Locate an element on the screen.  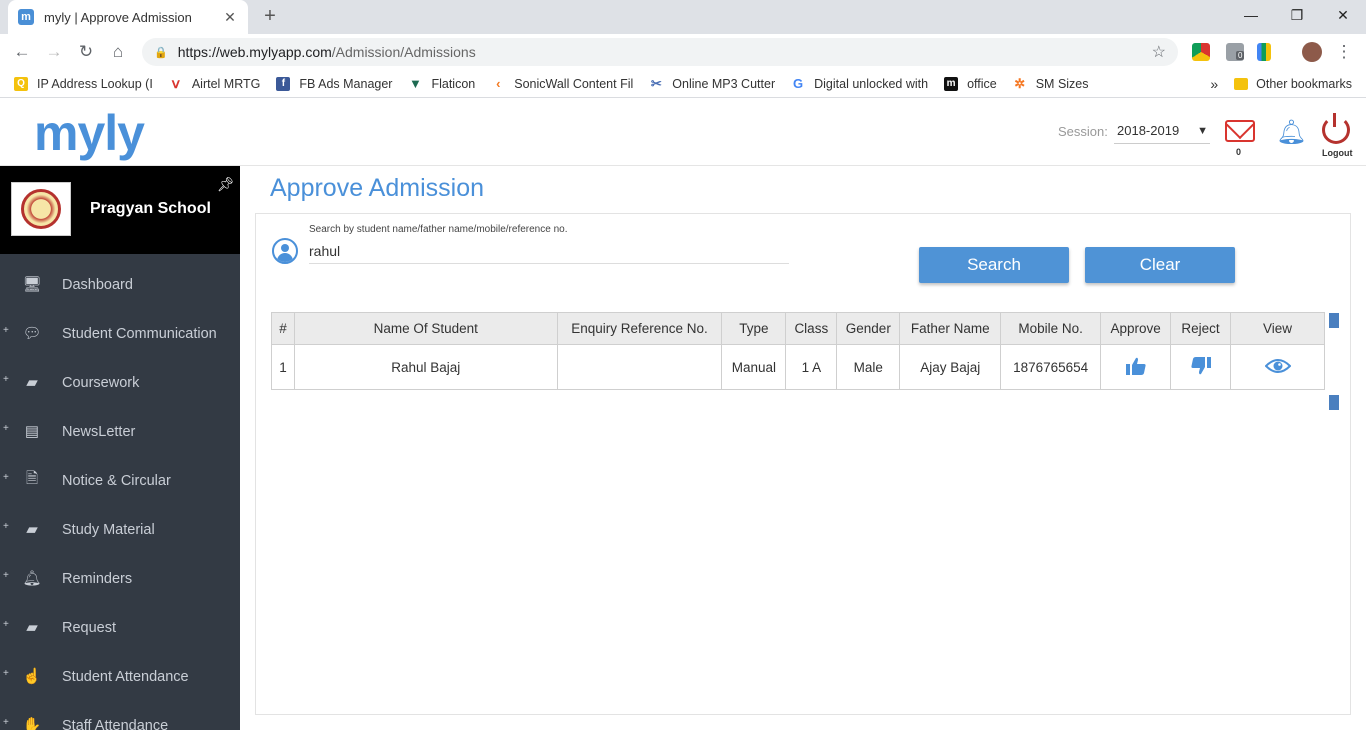
sidebar-item-student-attendance: + ☝ Student Attendance is located at coordinates (120, 676).